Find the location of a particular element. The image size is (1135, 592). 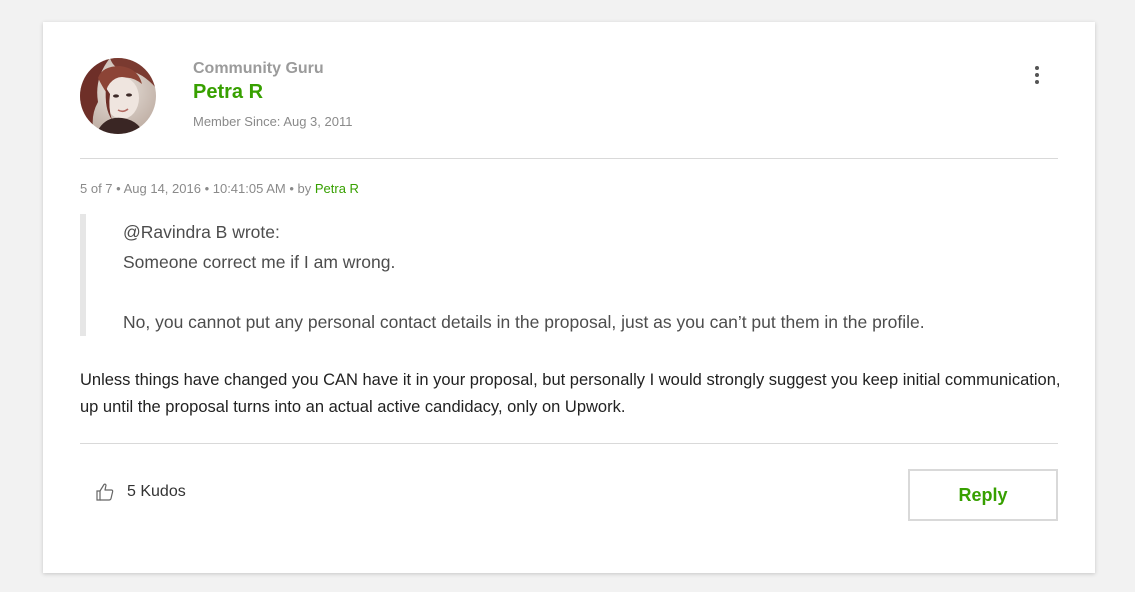

post-time: 10:41:05 AM is located at coordinates (249, 188).